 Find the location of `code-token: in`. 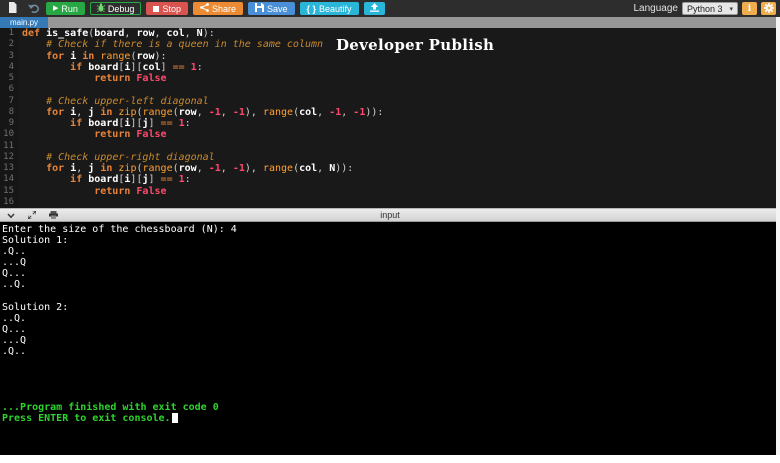

code-token: in is located at coordinates (106, 168).